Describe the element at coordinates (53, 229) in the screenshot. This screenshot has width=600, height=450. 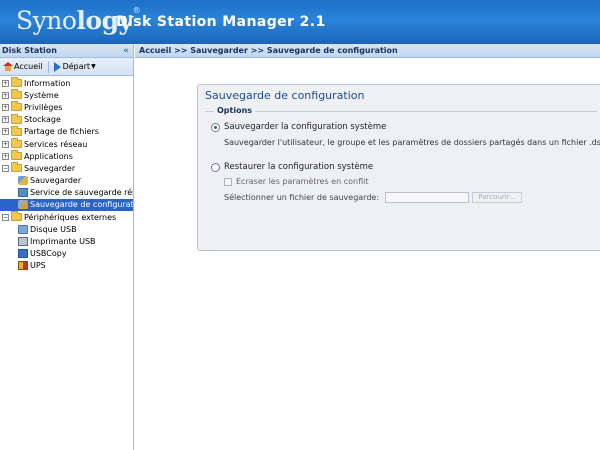
I see `tree-item-label: Disque USB` at that location.